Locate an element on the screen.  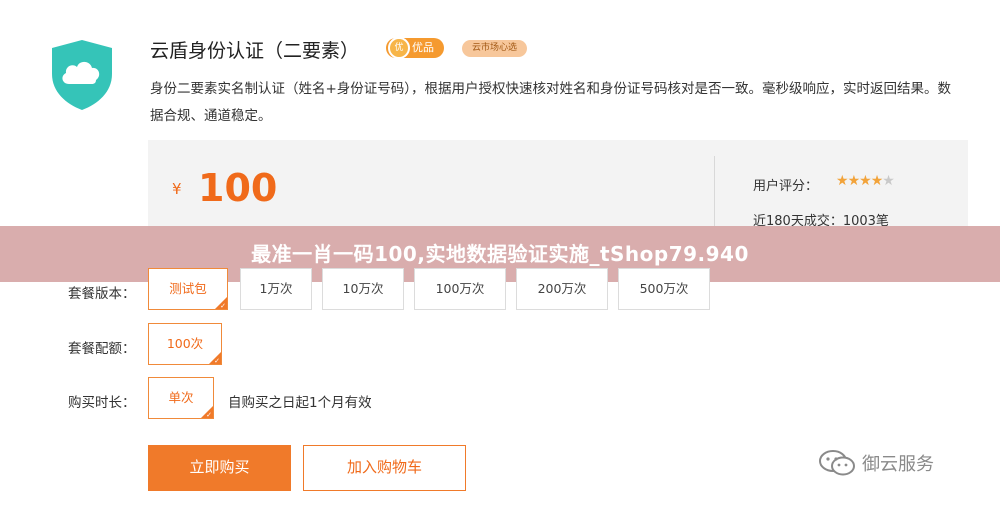
rating-label: 用户评分： is located at coordinates (786, 186).